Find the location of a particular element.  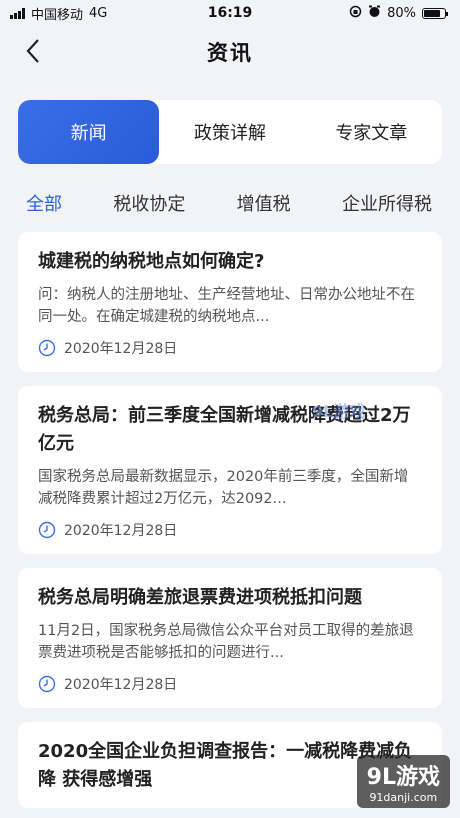

page-title: 资讯 is located at coordinates (230, 53).